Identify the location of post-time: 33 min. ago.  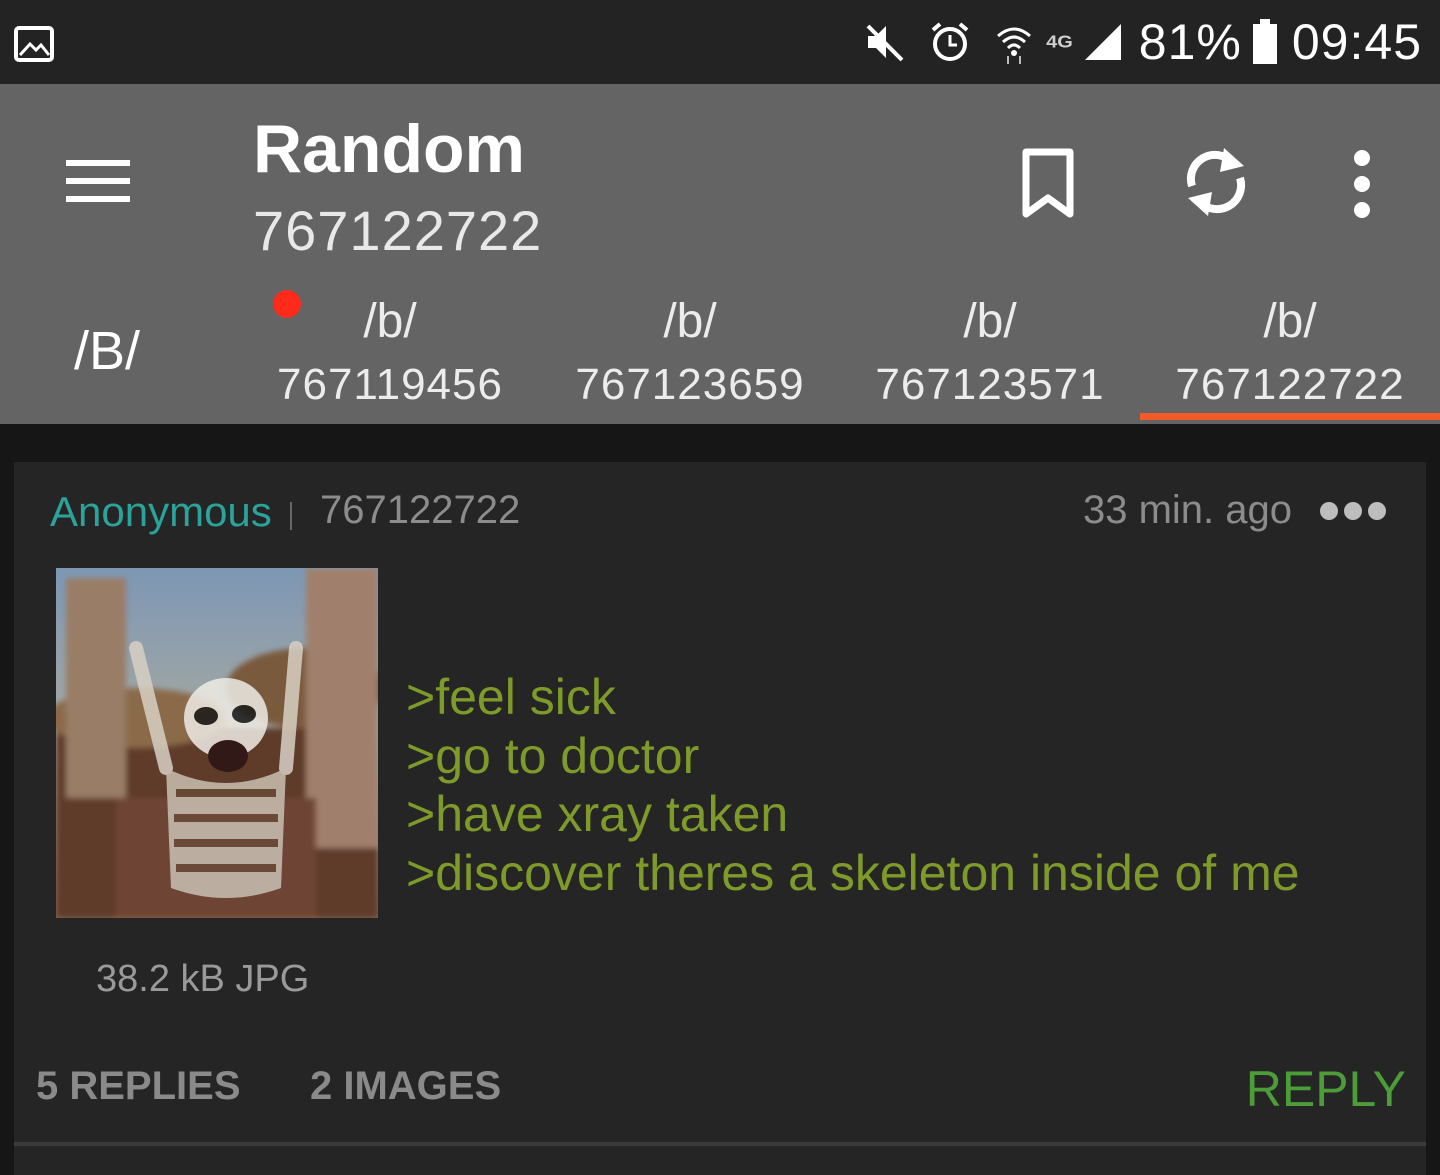
(1187, 510).